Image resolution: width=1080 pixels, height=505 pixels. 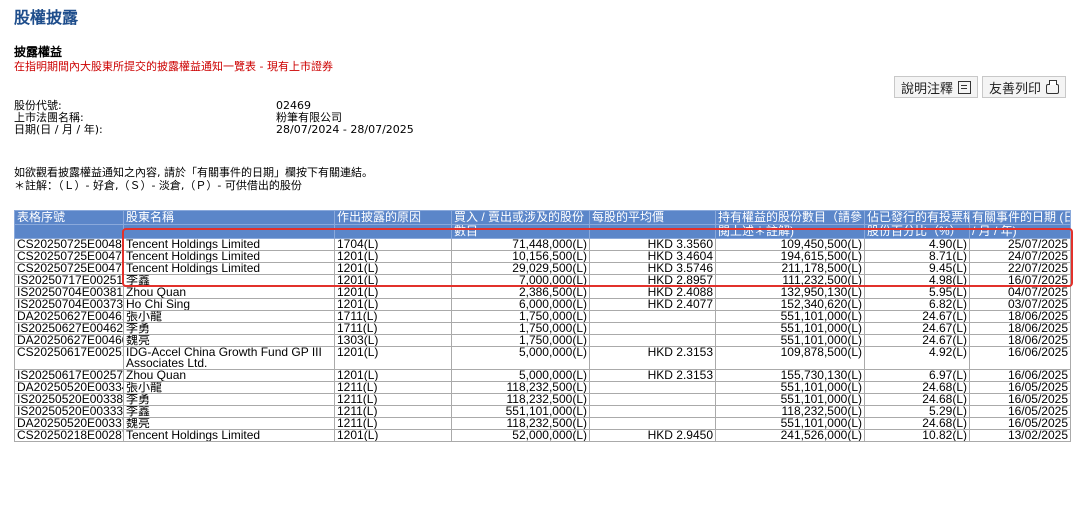 I want to click on cell-event-date: 16/07/2025, so click(x=1020, y=280).